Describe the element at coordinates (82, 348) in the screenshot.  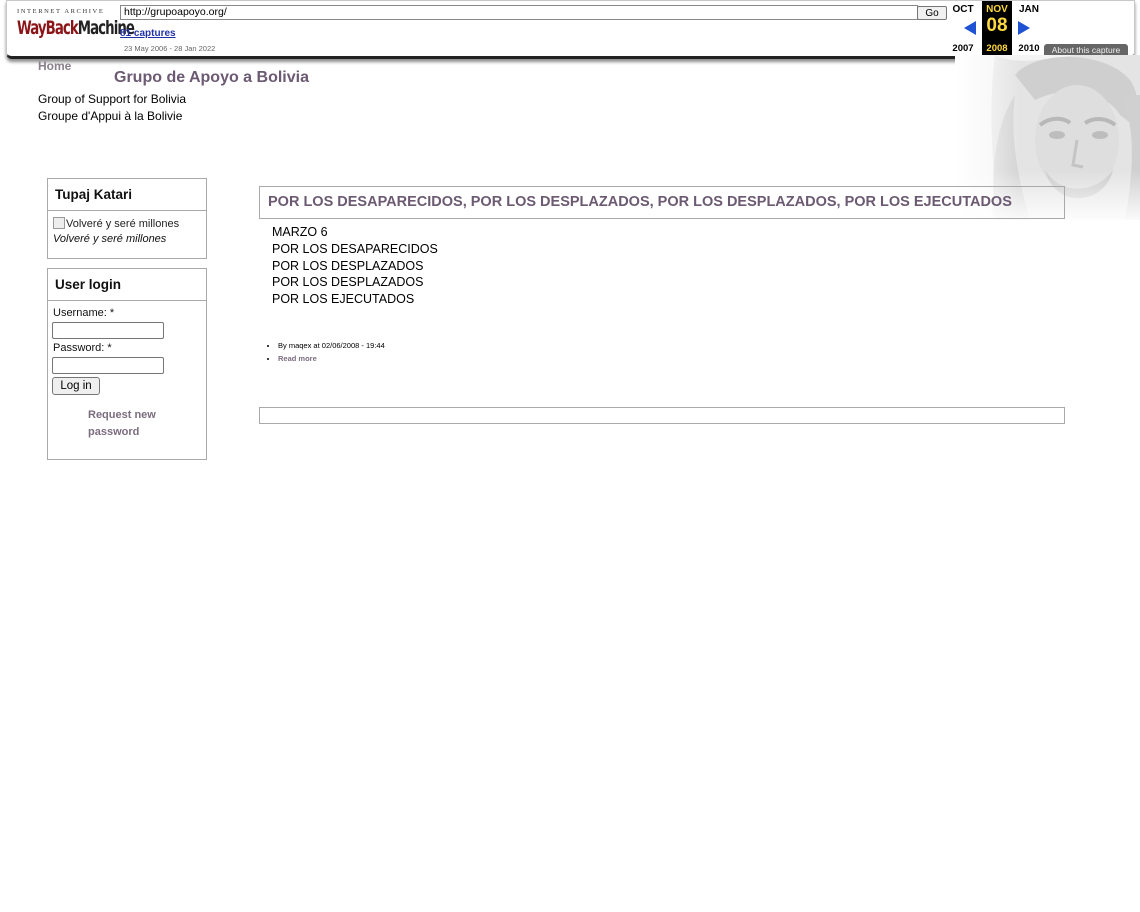
I see `password-label: Password: *` at that location.